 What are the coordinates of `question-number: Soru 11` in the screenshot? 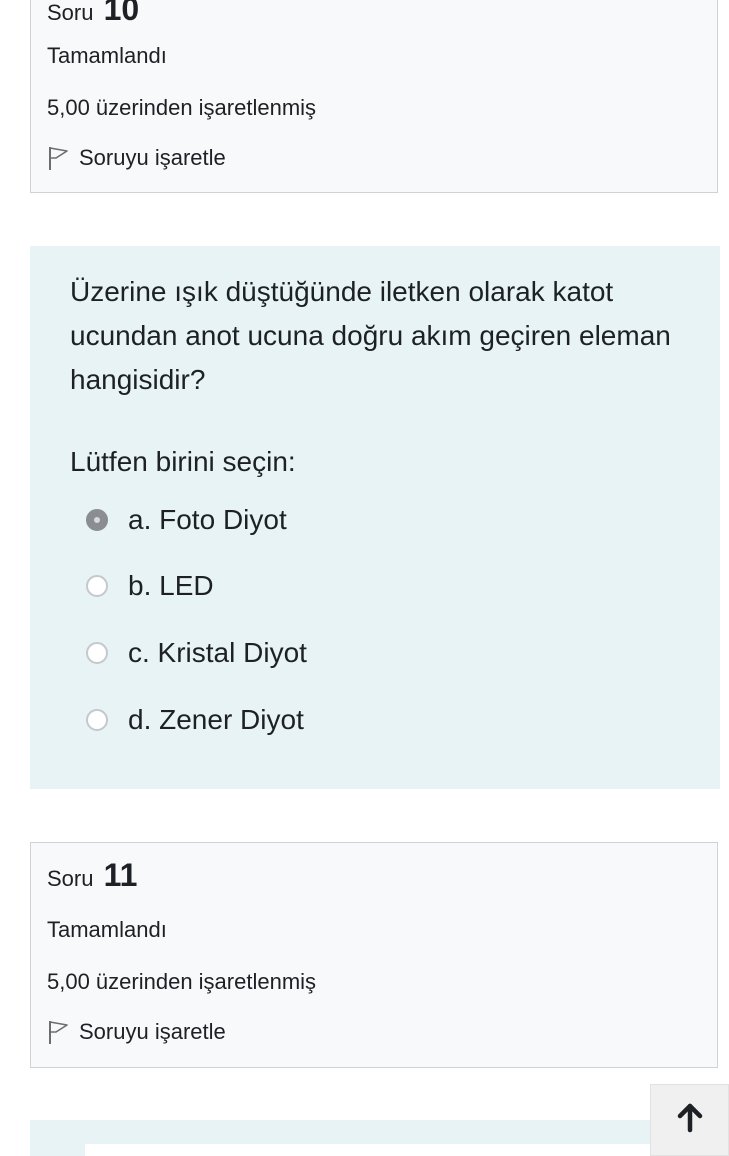 It's located at (92, 875).